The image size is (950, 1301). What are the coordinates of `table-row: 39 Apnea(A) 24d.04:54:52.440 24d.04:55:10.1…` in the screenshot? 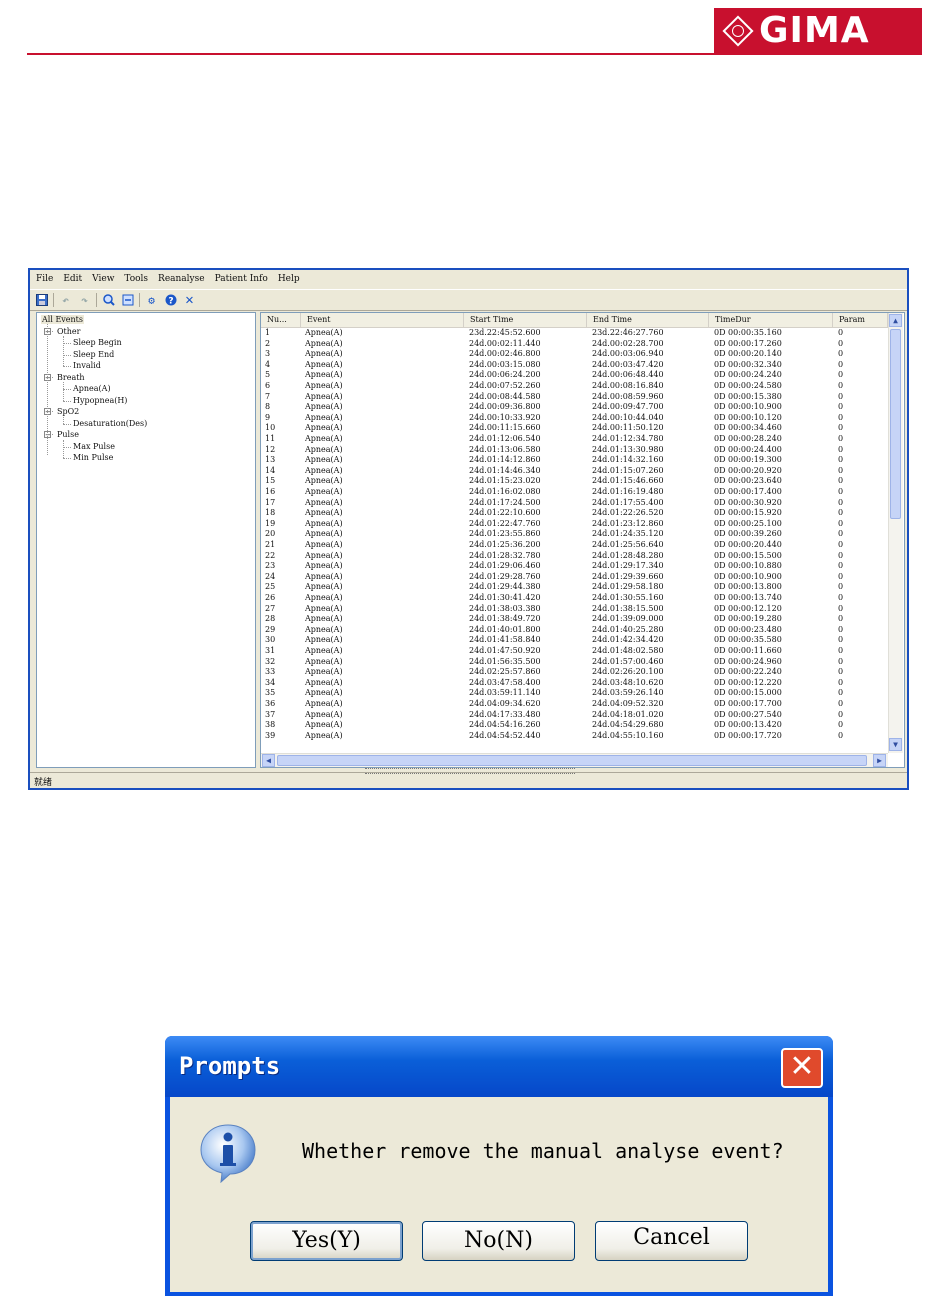 It's located at (574, 736).